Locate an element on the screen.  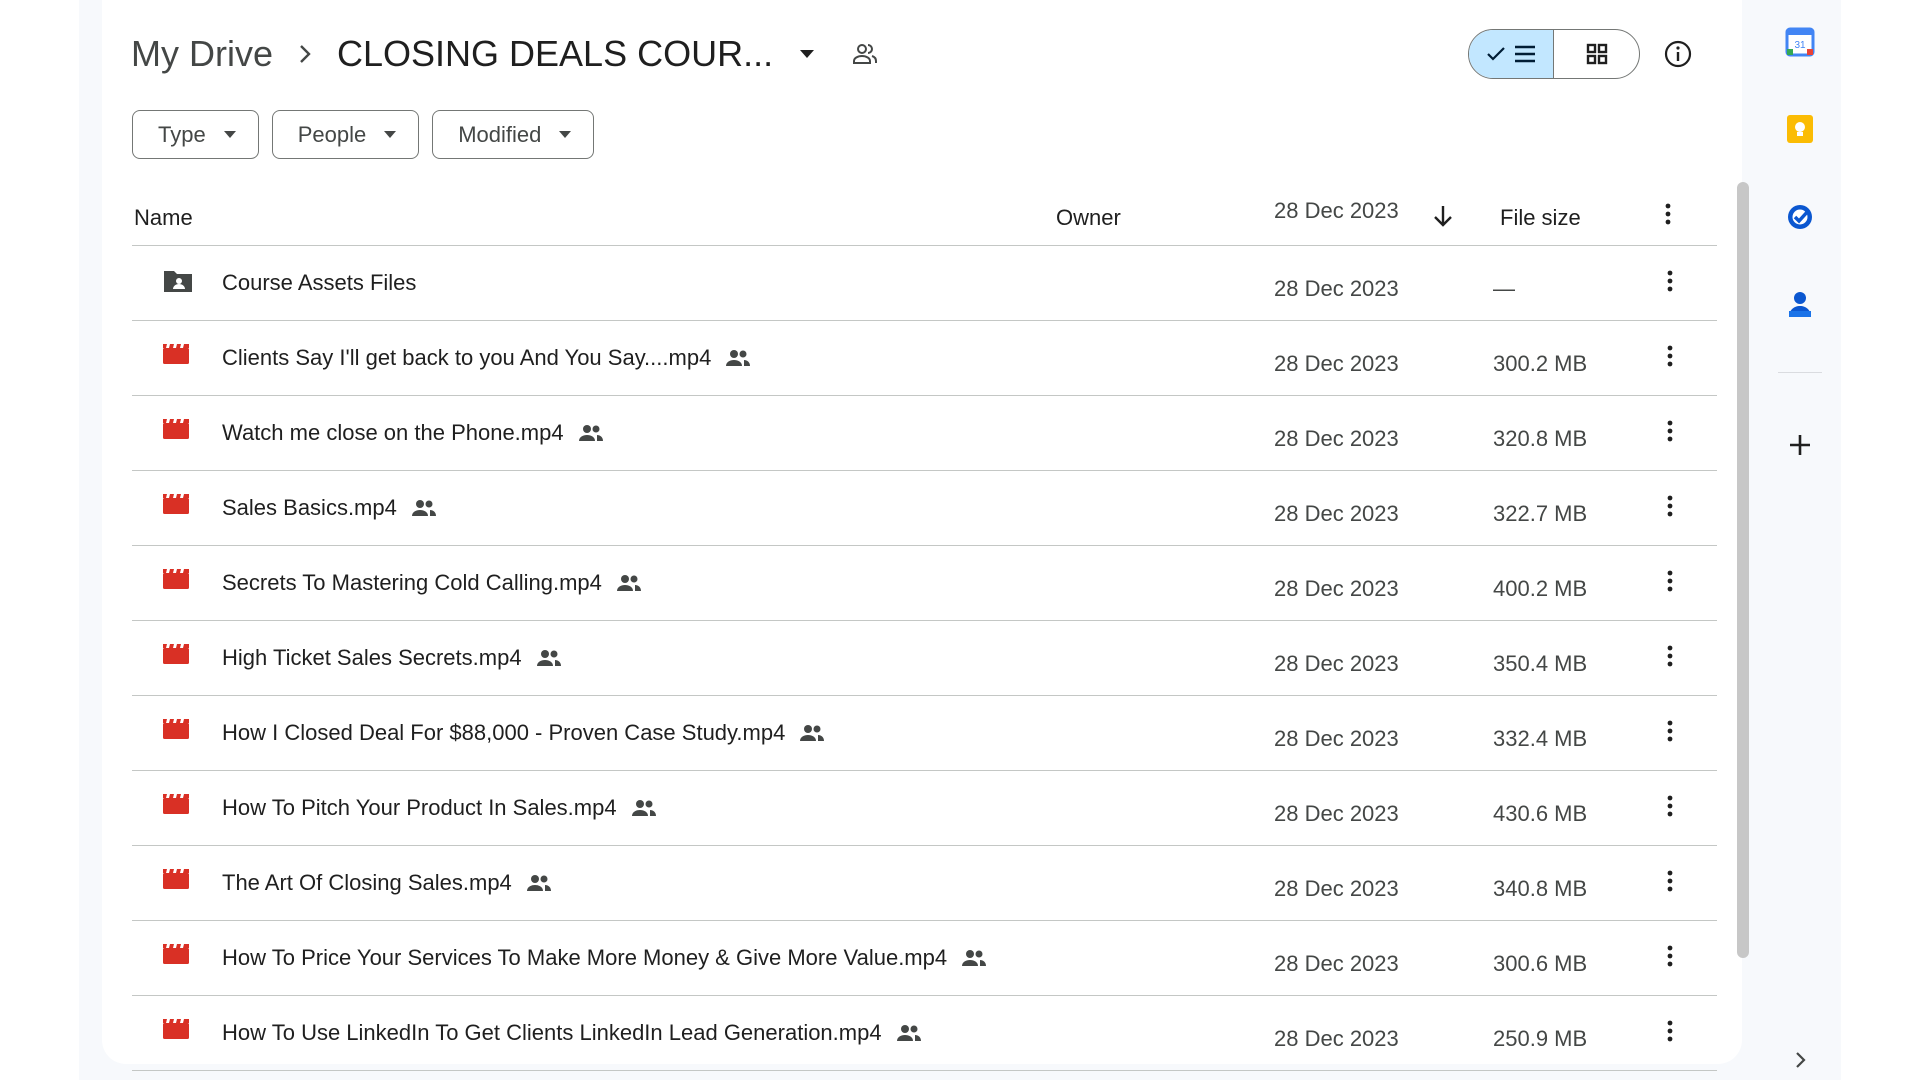
column-header-date: 28 Dec 2023 is located at coordinates (1336, 211).